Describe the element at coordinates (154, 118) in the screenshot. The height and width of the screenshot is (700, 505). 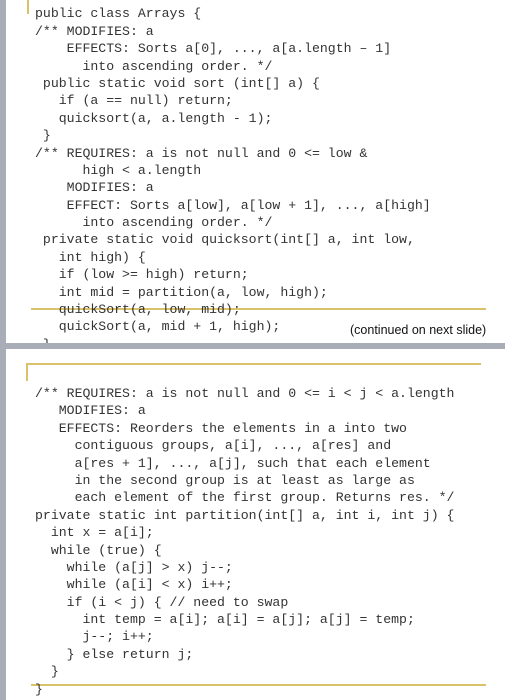
I see `code-line: quicksort(a, a.length - 1);` at that location.